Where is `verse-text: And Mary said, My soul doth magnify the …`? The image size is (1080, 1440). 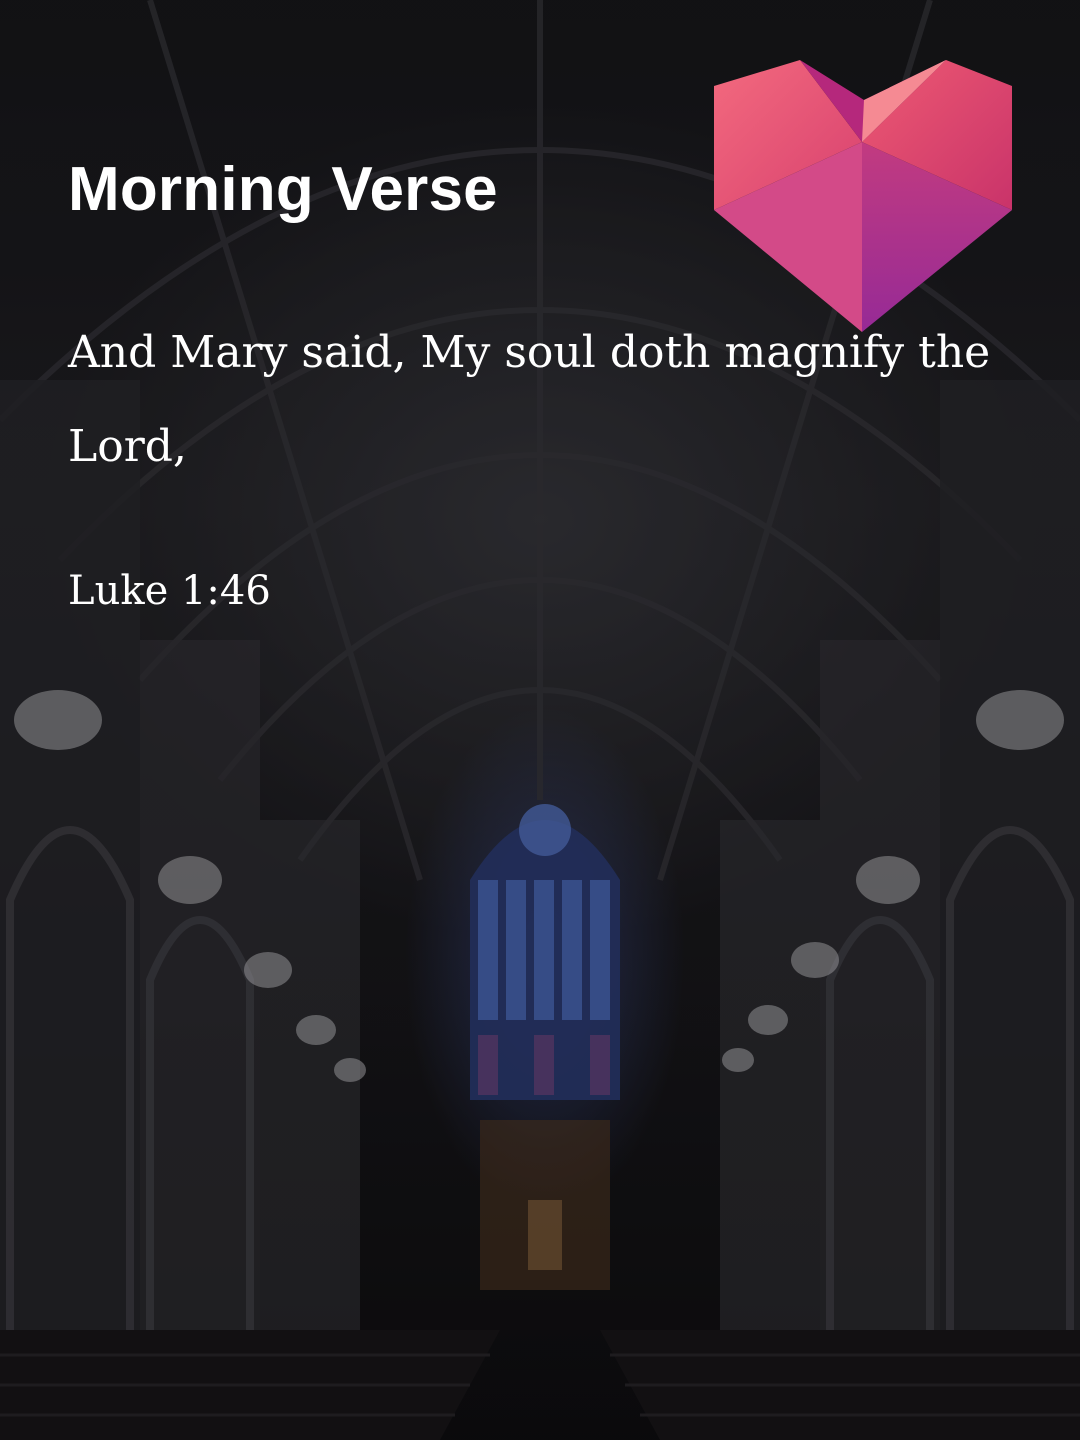
verse-text: And Mary said, My soul doth magnify the … is located at coordinates (529, 399).